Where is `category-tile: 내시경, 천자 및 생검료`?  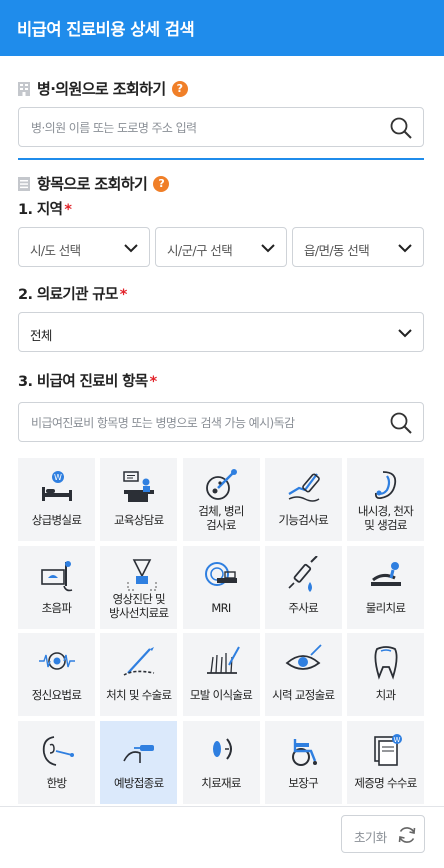 category-tile: 내시경, 천자 및 생검료 is located at coordinates (385, 499).